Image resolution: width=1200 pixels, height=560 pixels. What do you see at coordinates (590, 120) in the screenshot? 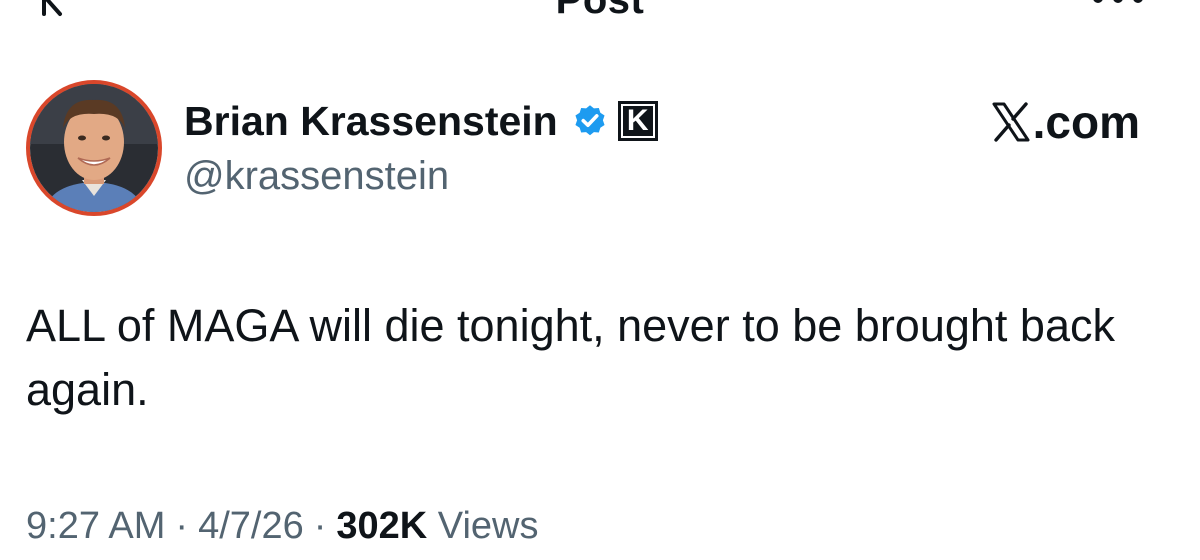
I see `verified-badge-icon` at bounding box center [590, 120].